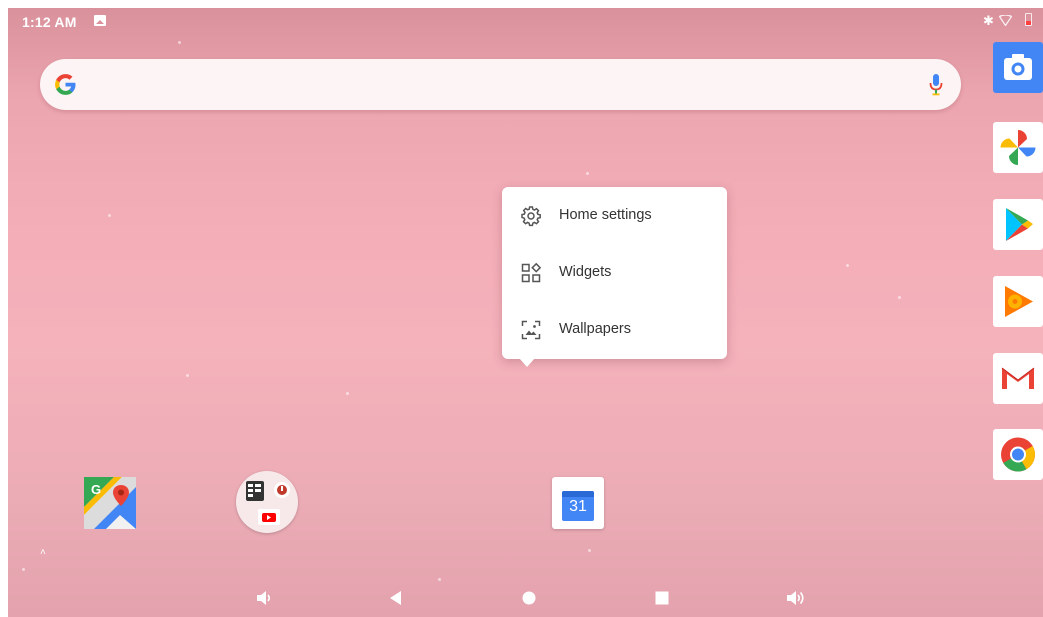 The height and width of the screenshot is (617, 1043). Describe the element at coordinates (614, 272) in the screenshot. I see `menu-item-widgets: Widgets` at that location.